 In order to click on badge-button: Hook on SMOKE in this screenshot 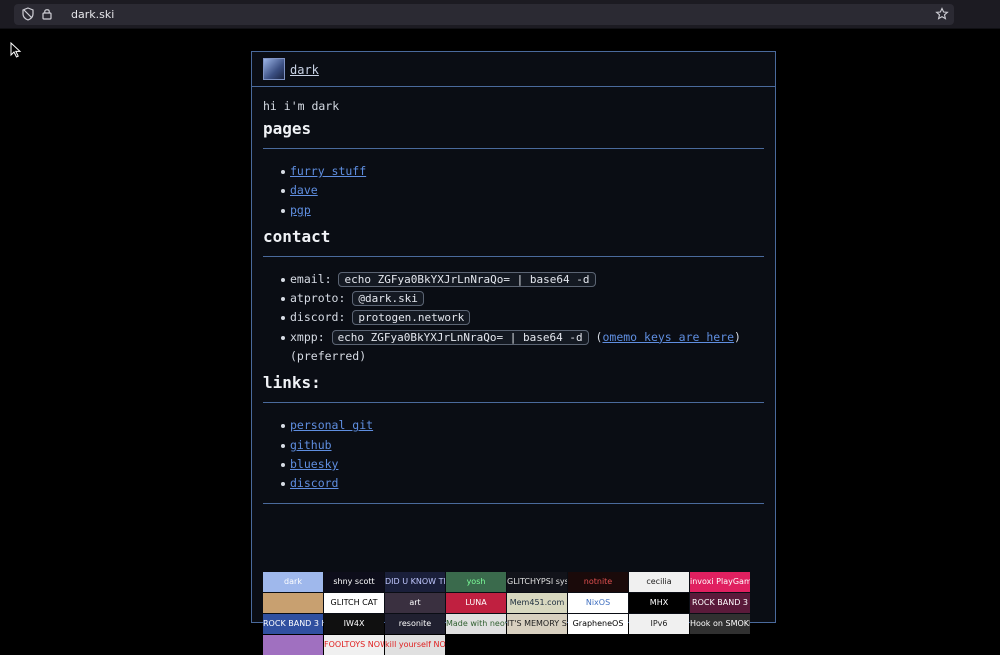, I will do `click(720, 624)`.